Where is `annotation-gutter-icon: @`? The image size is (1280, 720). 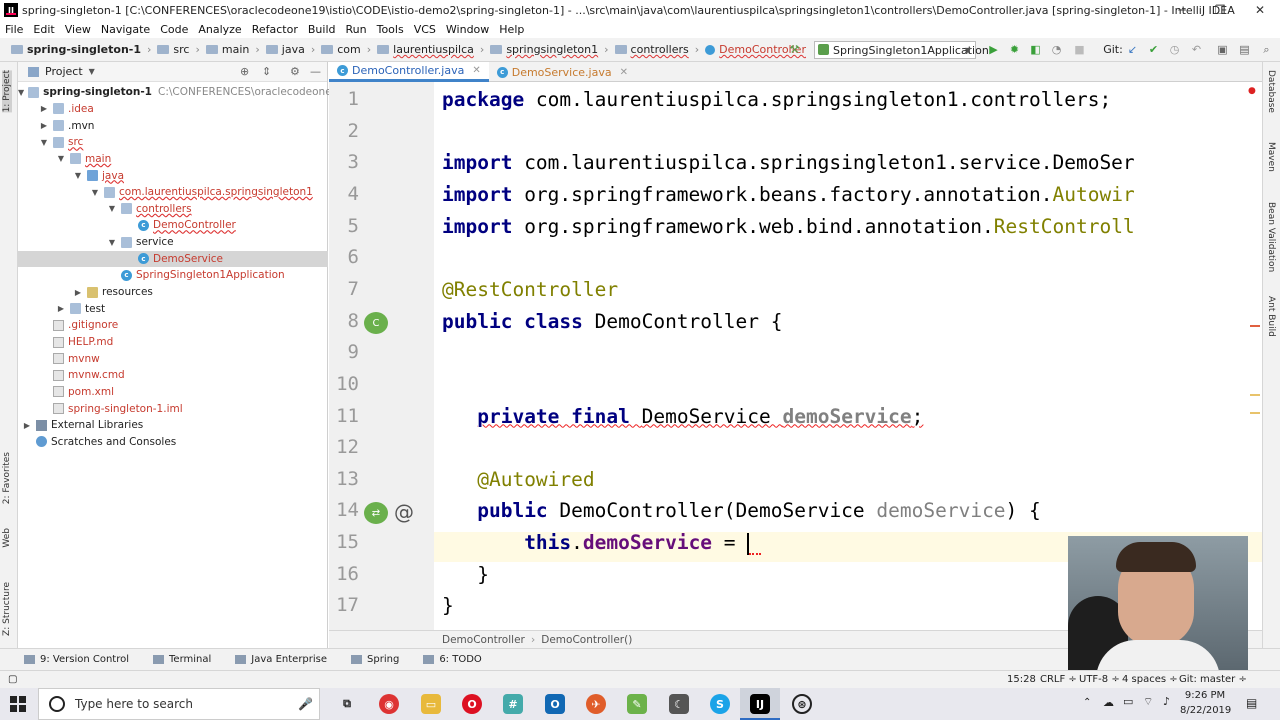
annotation-gutter-icon: @ is located at coordinates (404, 512).